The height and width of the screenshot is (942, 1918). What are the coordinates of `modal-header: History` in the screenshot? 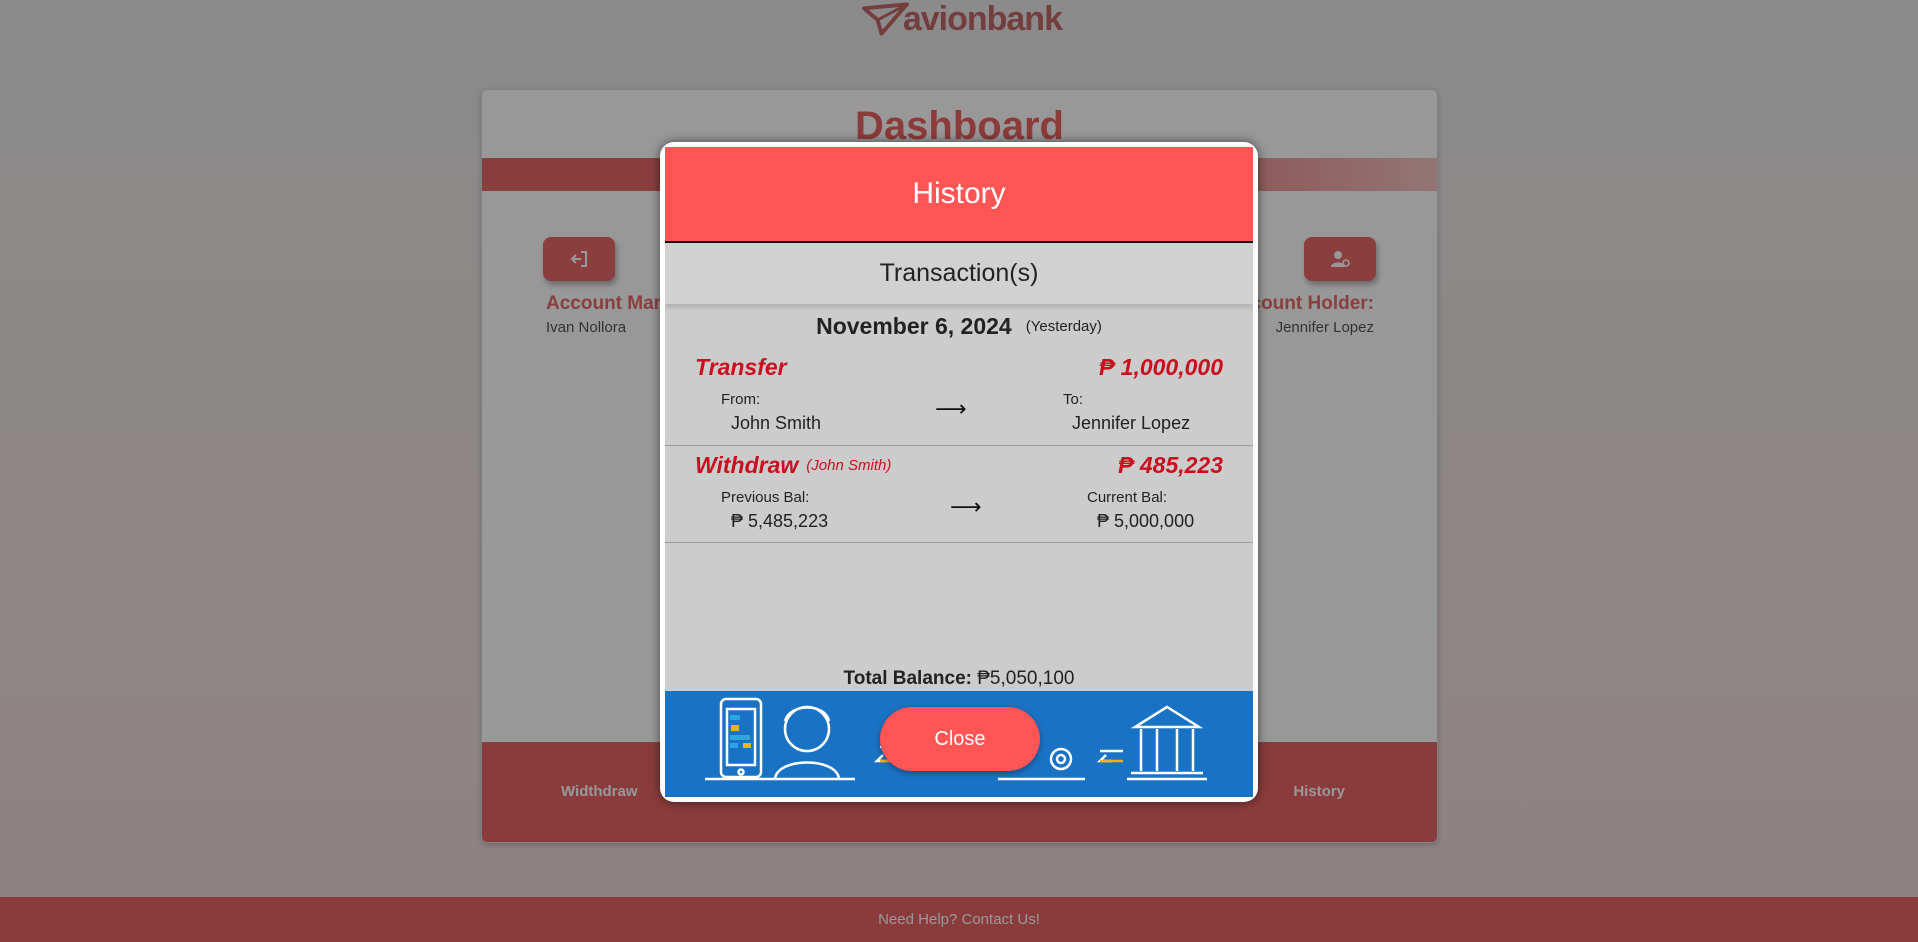 It's located at (959, 195).